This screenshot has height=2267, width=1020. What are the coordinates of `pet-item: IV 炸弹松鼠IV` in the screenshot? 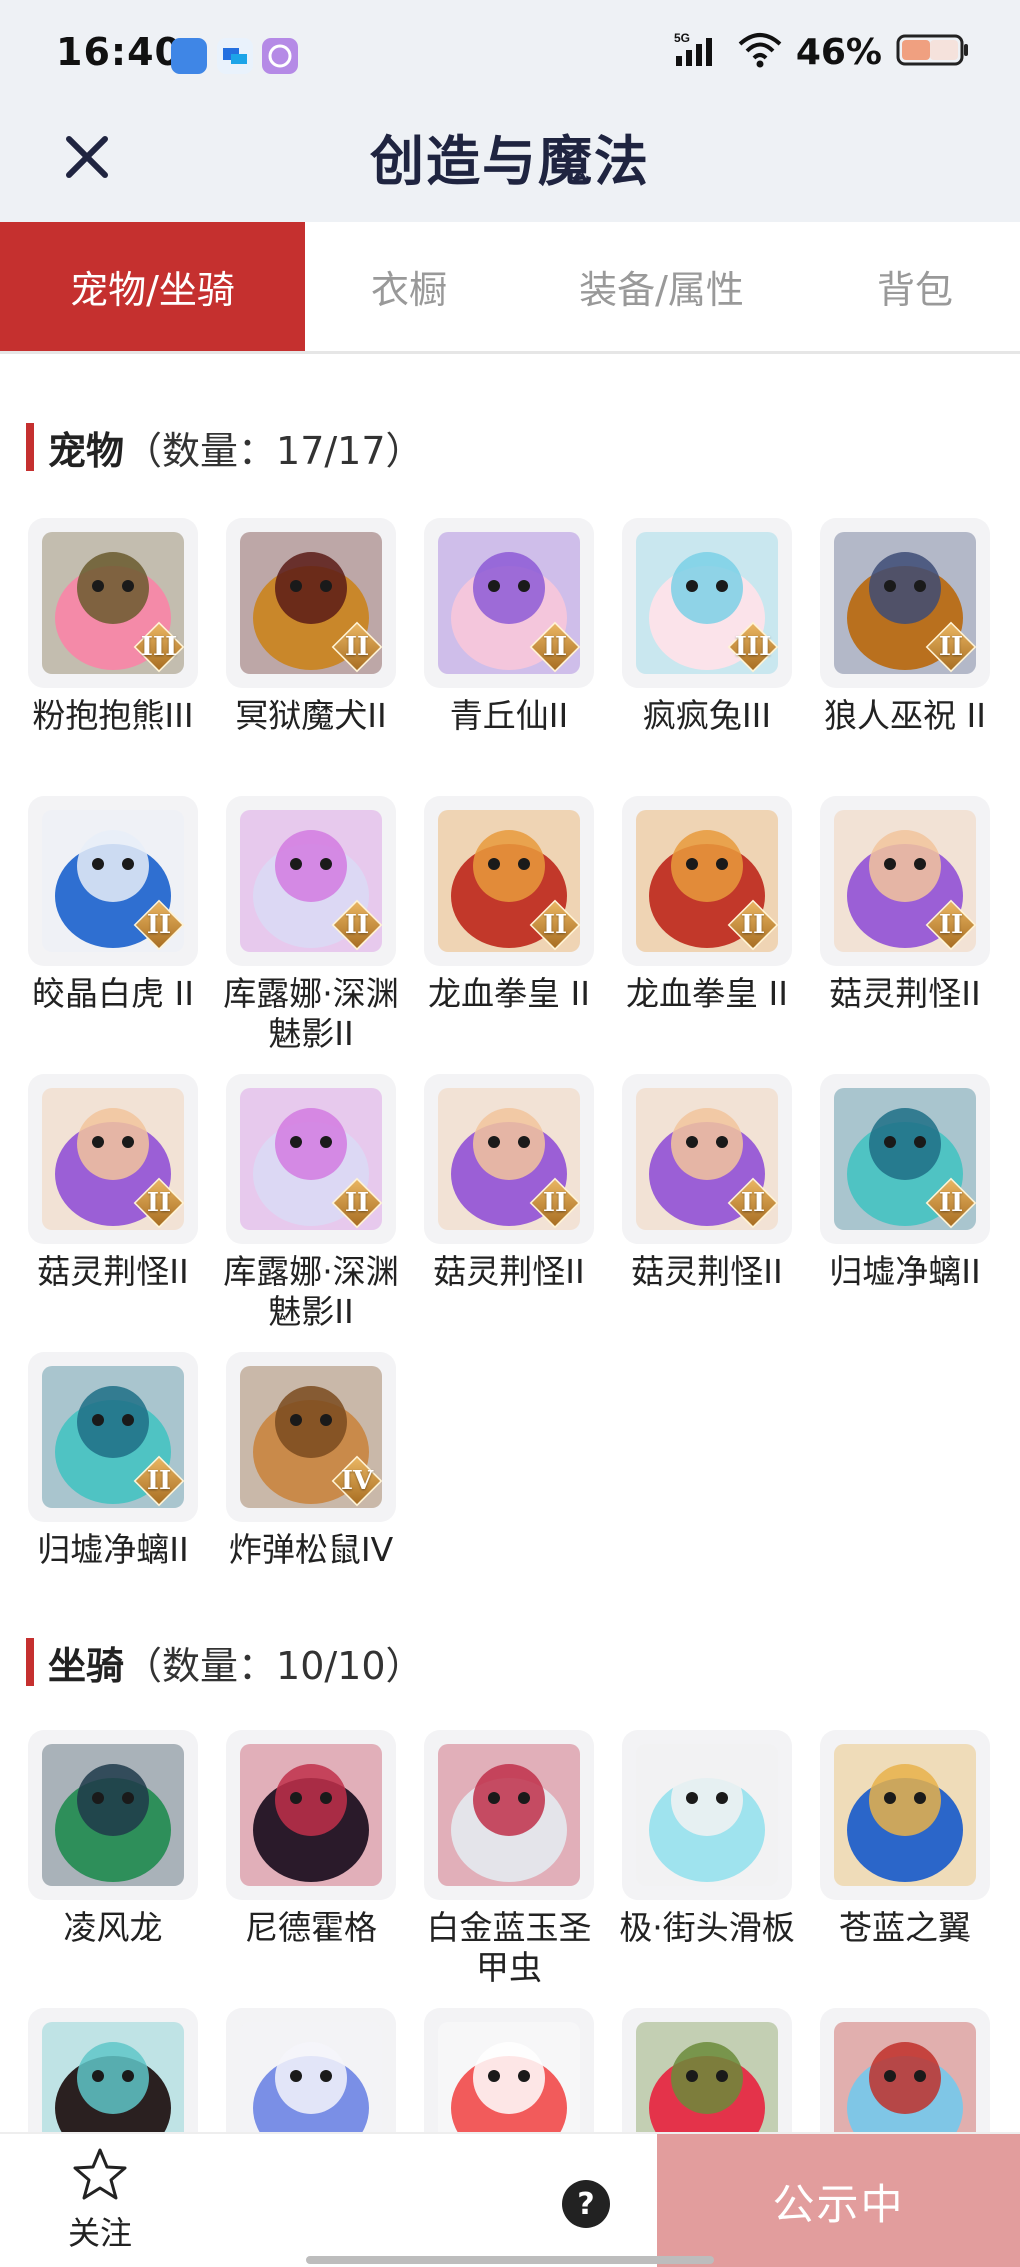 It's located at (311, 1461).